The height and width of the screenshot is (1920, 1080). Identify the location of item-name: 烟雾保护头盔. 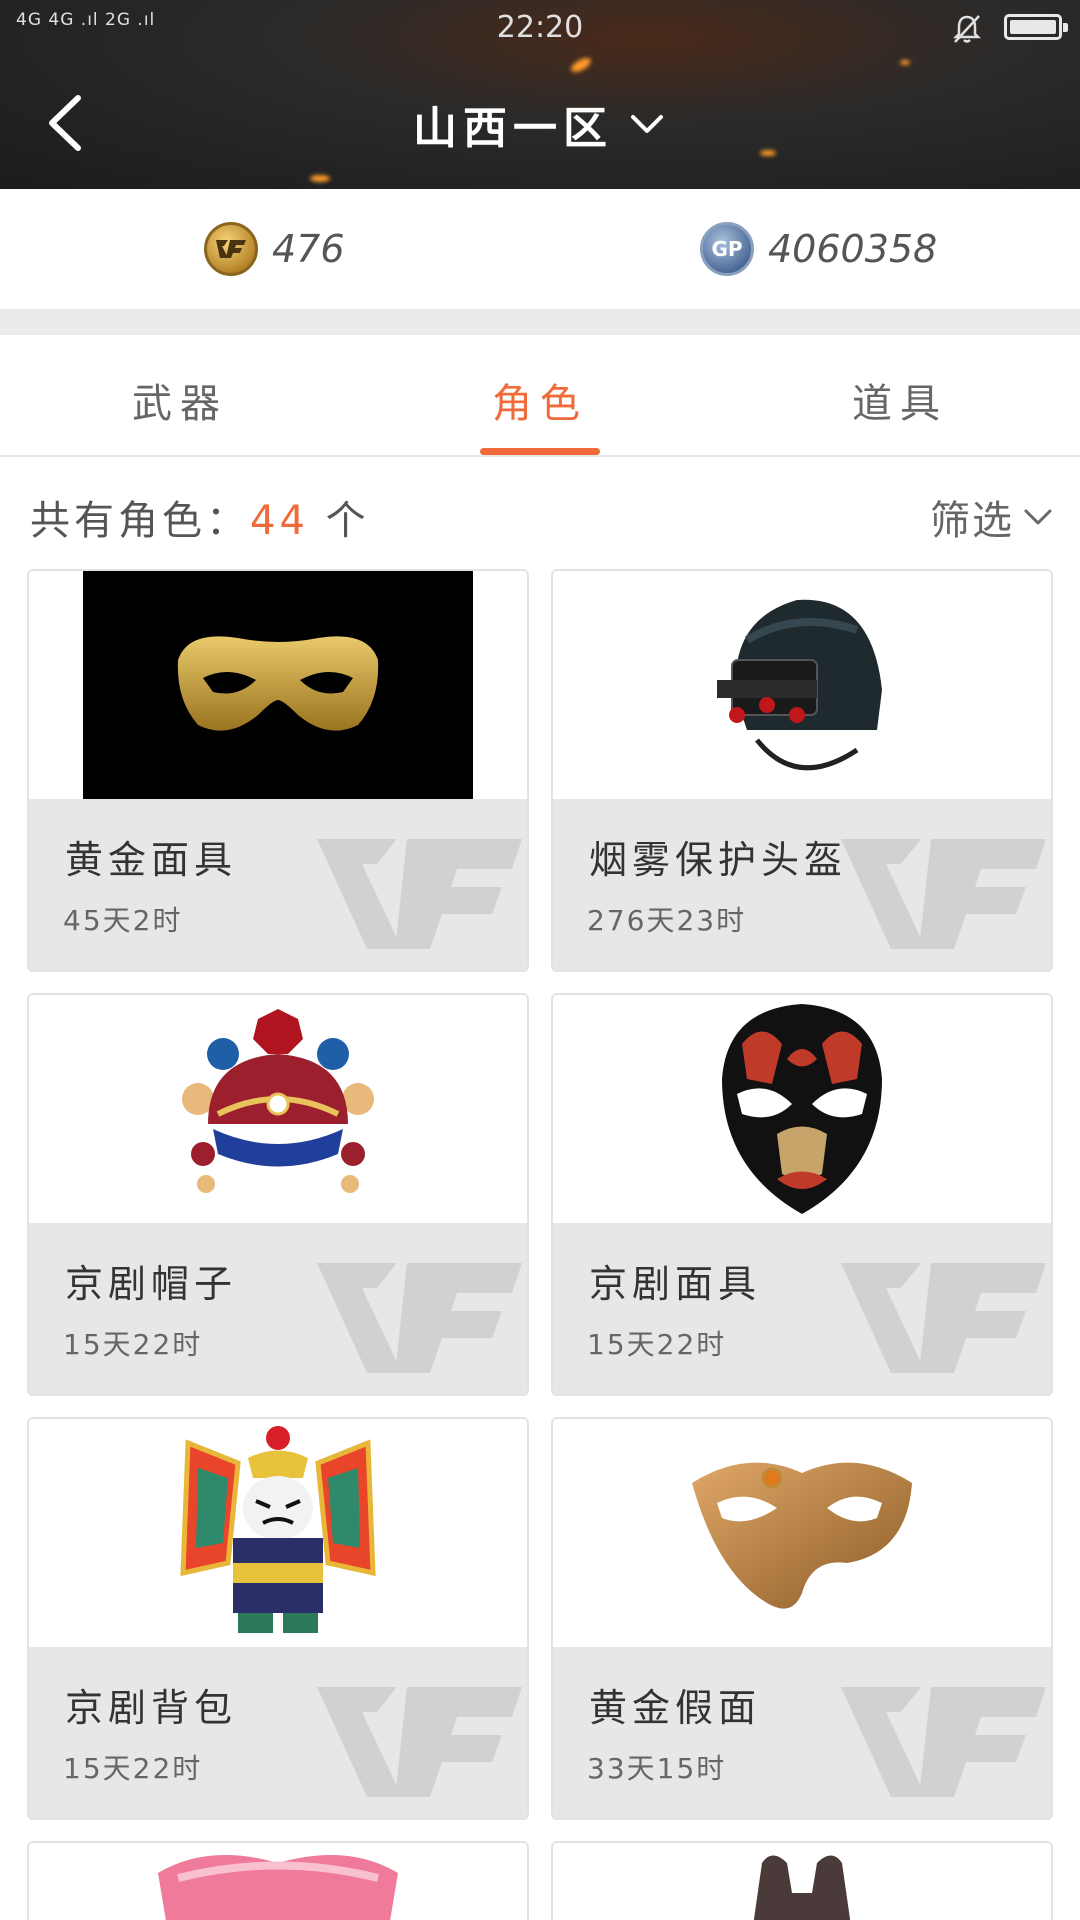
(718, 860).